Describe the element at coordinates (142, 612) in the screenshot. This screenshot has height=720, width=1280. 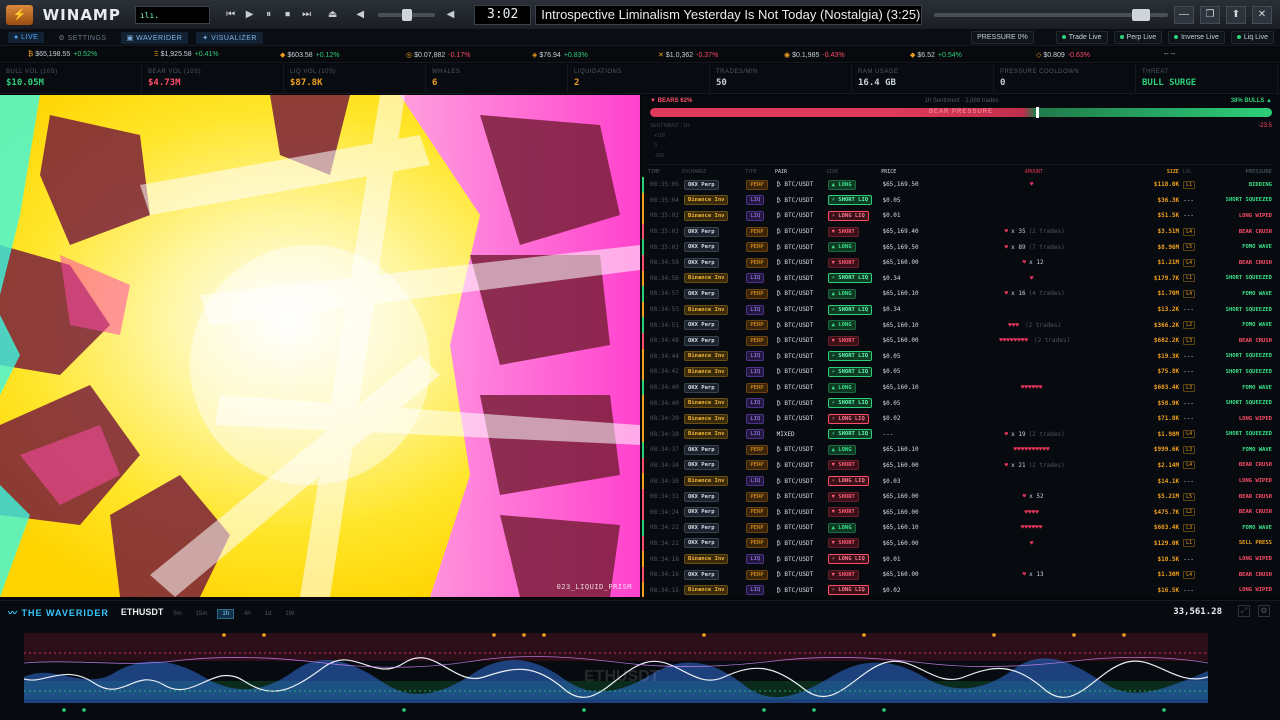
I see `waverider-symbol: ETHUSDT` at that location.